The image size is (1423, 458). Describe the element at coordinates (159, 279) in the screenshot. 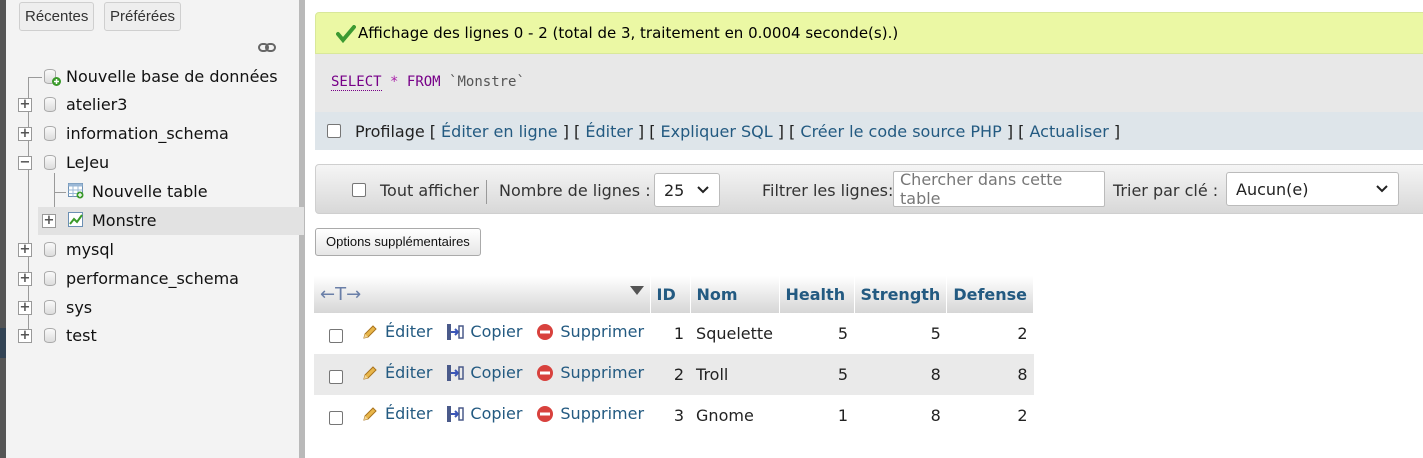

I see `tree-item-performance-schema: + performance_schema` at that location.